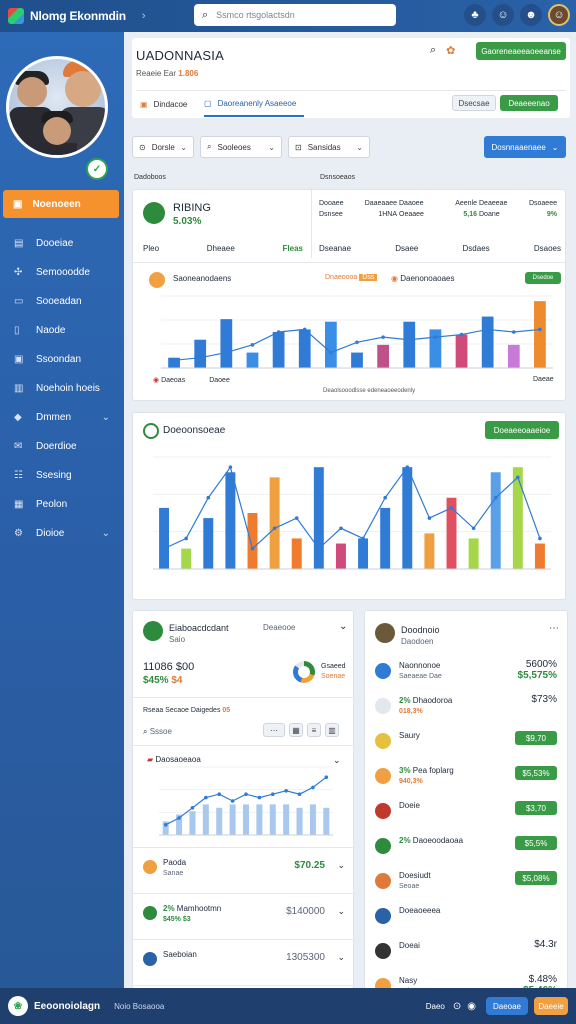 The image size is (576, 1024). Describe the element at coordinates (529, 103) in the screenshot. I see `export-button: Deaeeenao` at that location.